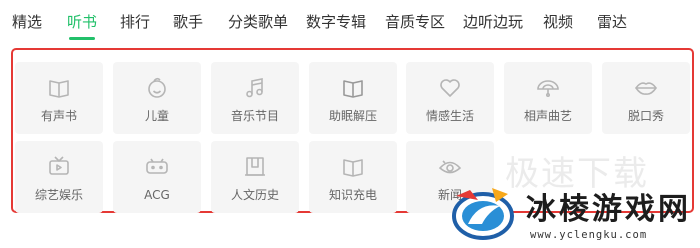 This screenshot has height=248, width=700. I want to click on category-tile: 相声曲艺, so click(548, 98).